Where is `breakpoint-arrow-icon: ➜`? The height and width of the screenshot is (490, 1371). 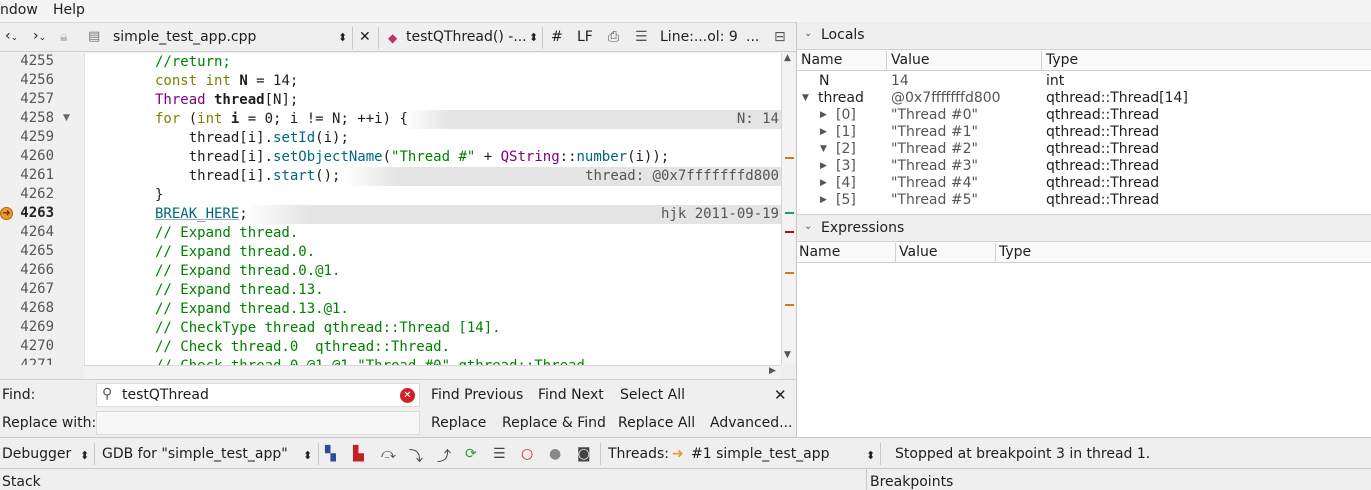 breakpoint-arrow-icon: ➜ is located at coordinates (6, 213).